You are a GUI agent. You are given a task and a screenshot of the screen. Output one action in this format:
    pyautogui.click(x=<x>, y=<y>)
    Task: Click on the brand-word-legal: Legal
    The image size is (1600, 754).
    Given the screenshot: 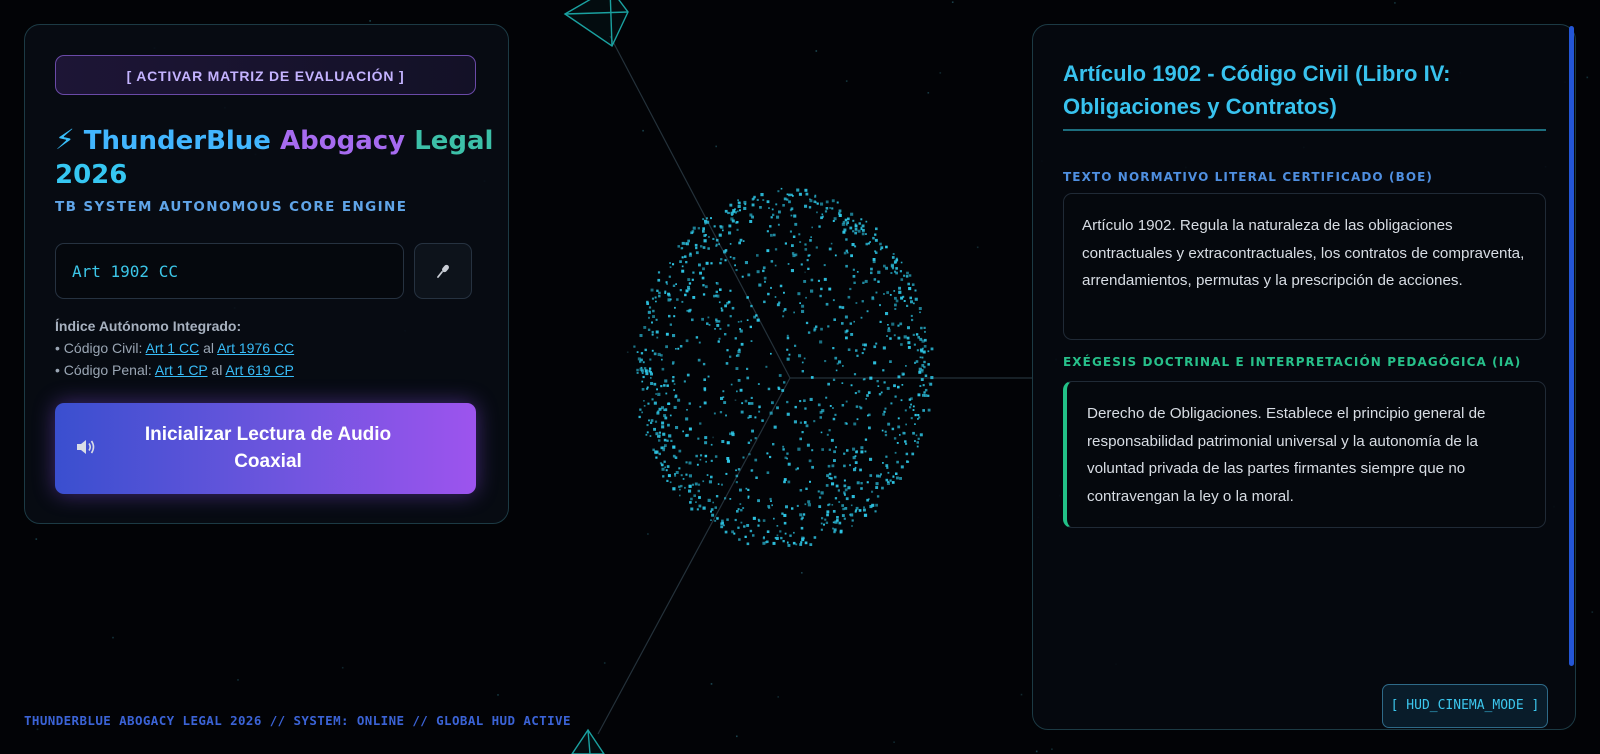 What is the action you would take?
    pyautogui.click(x=454, y=141)
    